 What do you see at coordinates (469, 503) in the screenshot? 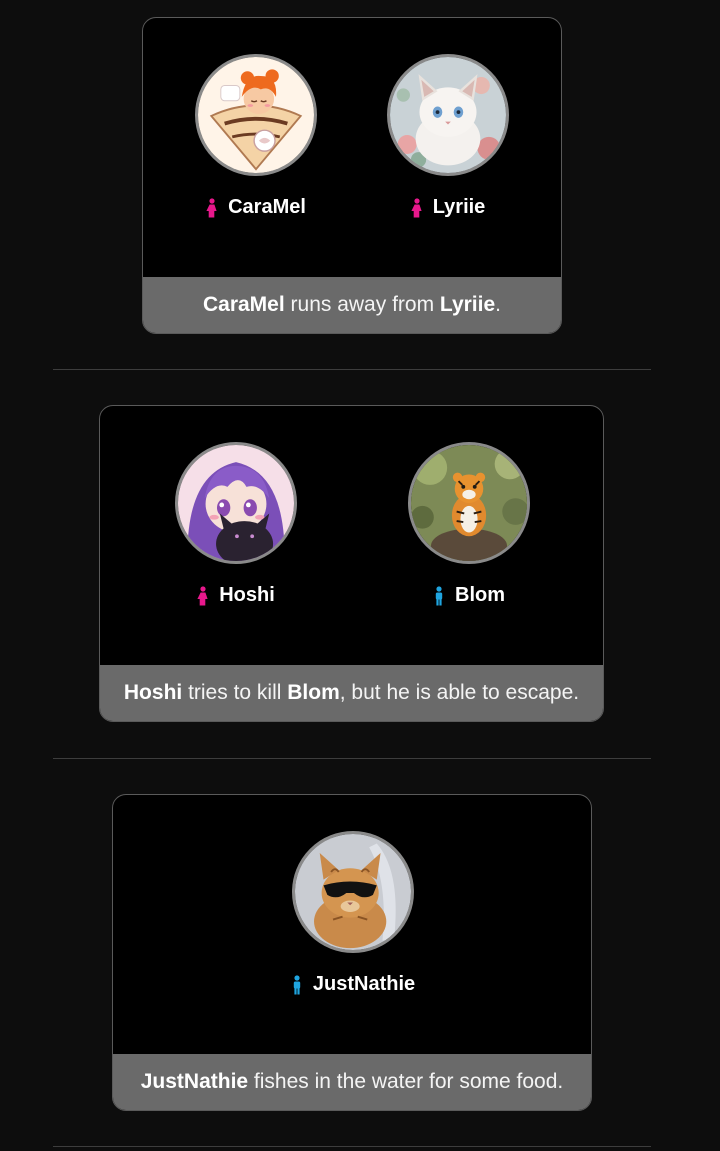
I see `tiger-cub-avatar` at bounding box center [469, 503].